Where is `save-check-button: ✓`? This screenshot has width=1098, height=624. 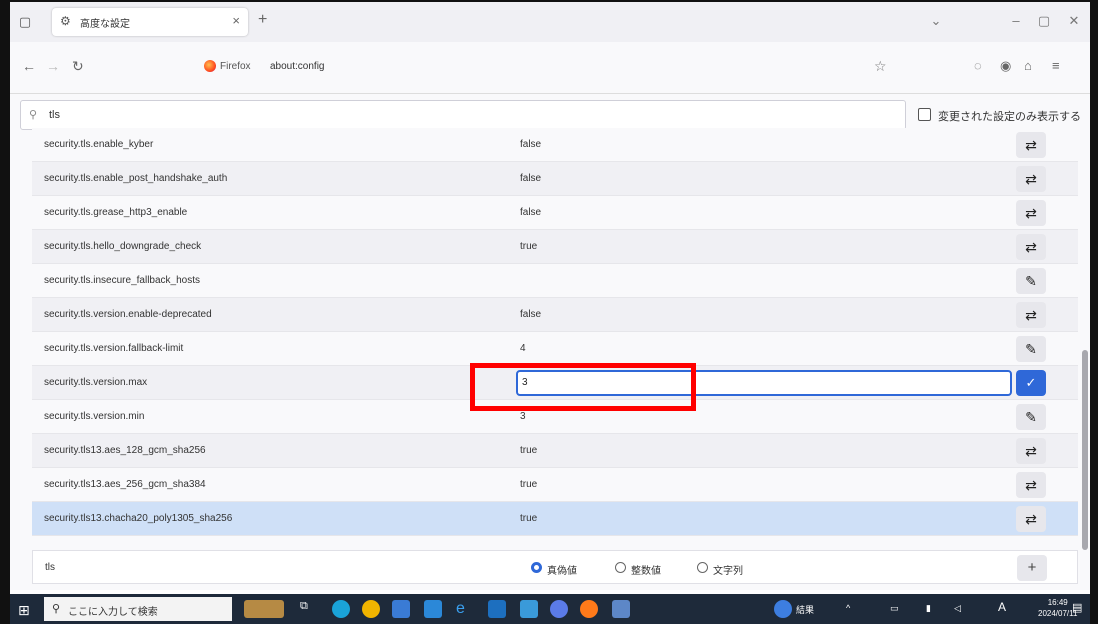 save-check-button: ✓ is located at coordinates (1031, 383).